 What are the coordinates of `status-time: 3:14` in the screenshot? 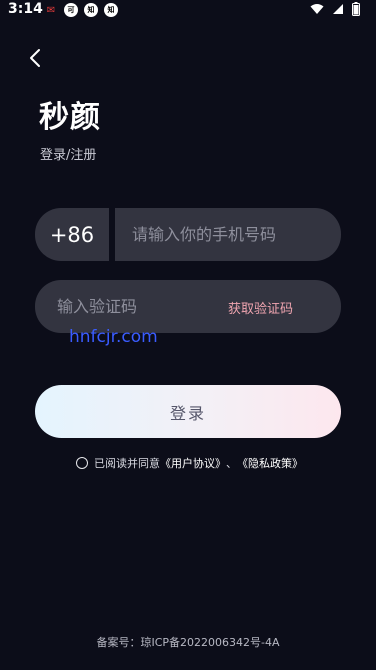 It's located at (25, 9).